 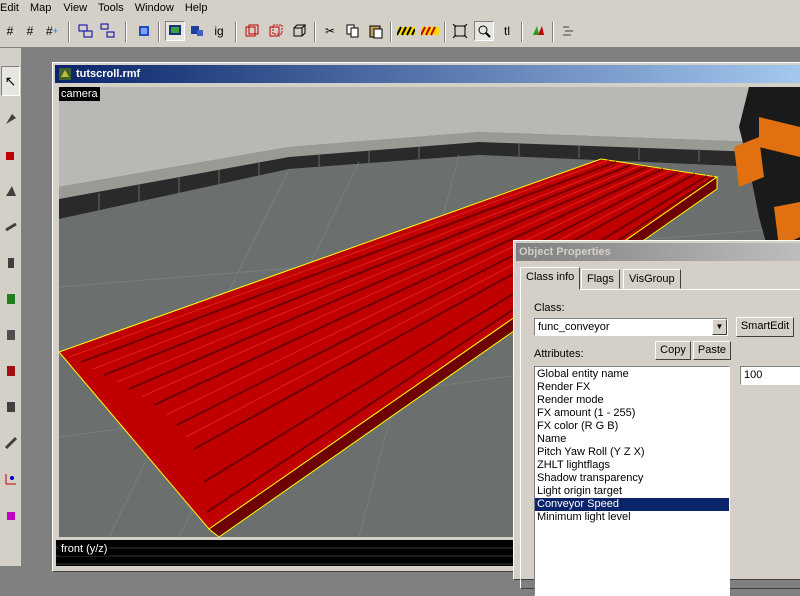 What do you see at coordinates (65, 74) in the screenshot?
I see `map-document-icon` at bounding box center [65, 74].